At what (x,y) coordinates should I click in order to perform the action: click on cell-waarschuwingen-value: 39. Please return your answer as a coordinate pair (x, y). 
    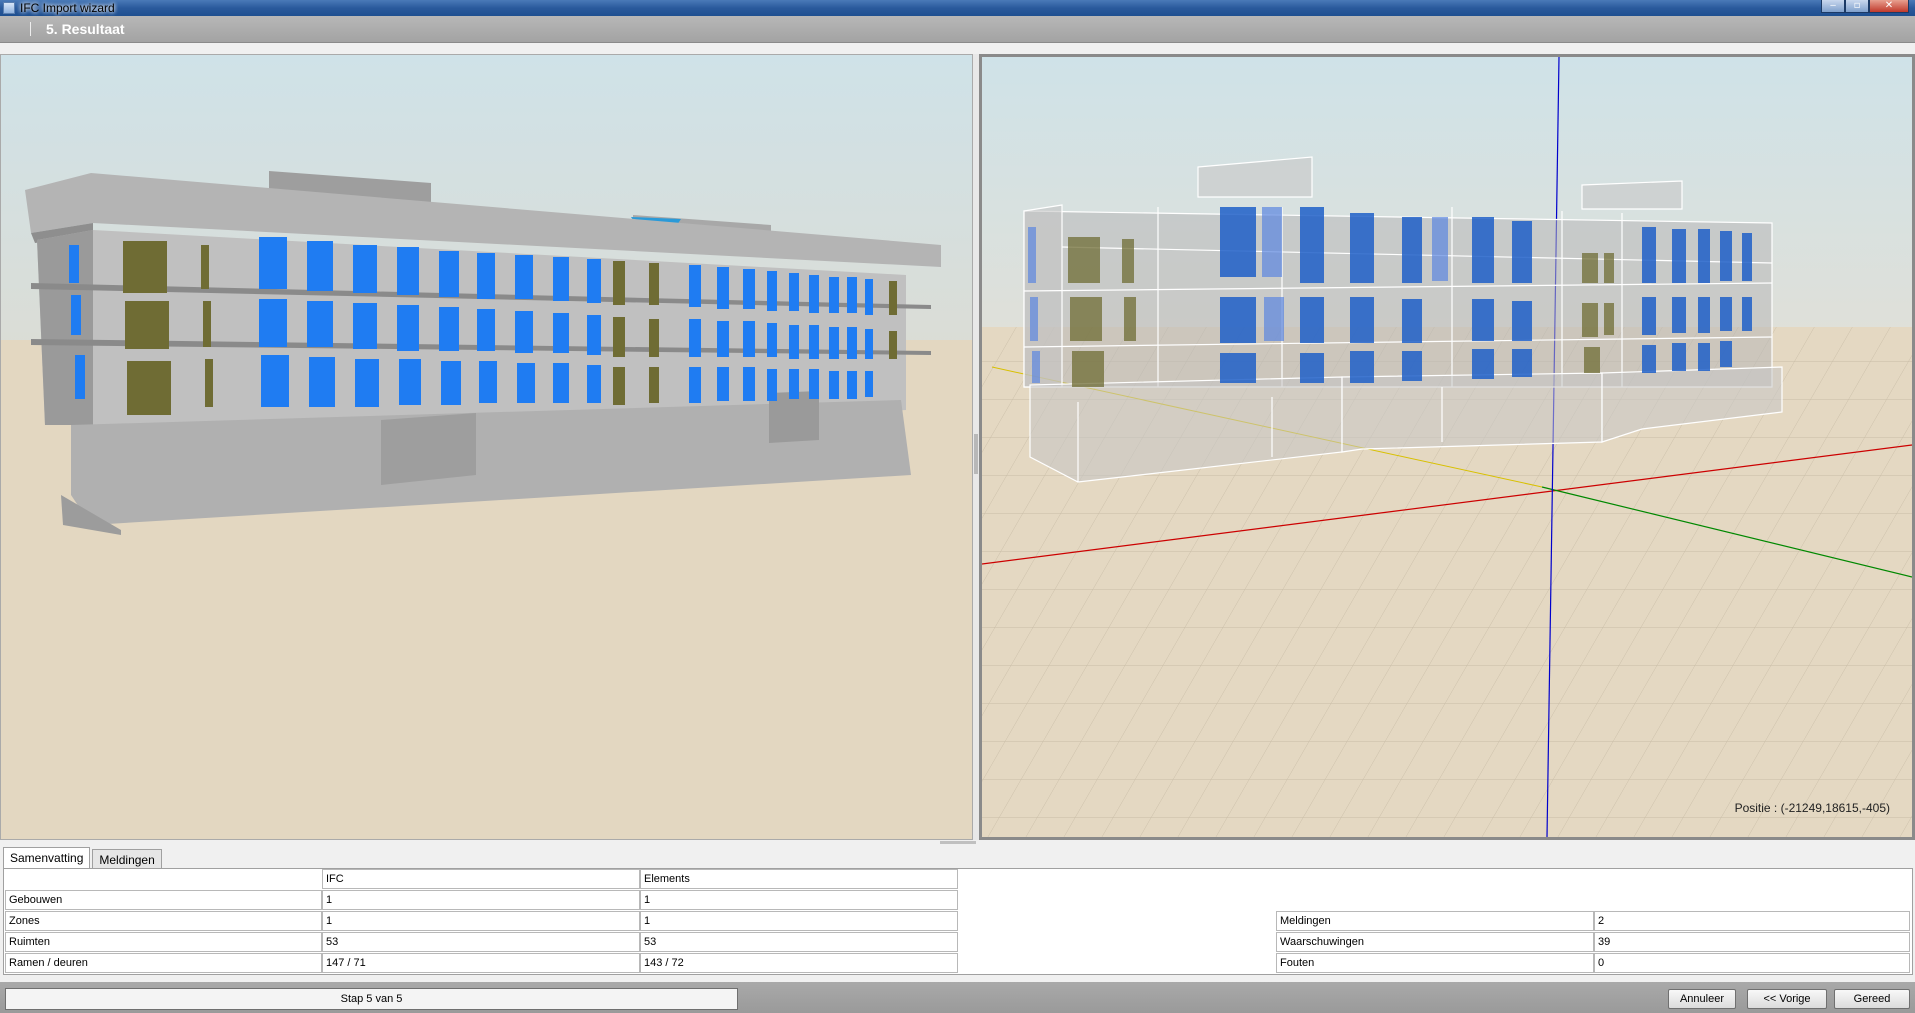
    Looking at the image, I should click on (1752, 942).